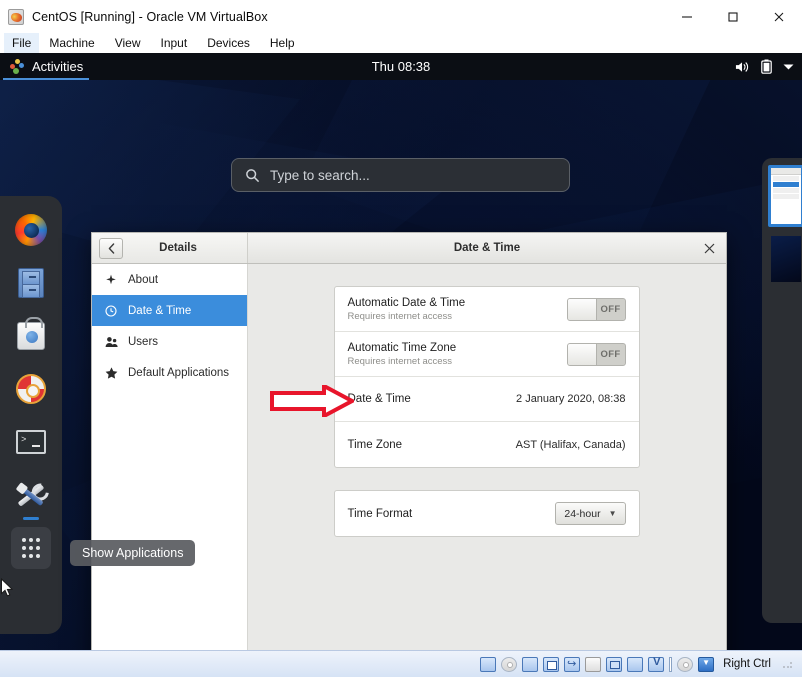  What do you see at coordinates (169, 341) in the screenshot?
I see `sidebar-item-users: Users` at bounding box center [169, 341].